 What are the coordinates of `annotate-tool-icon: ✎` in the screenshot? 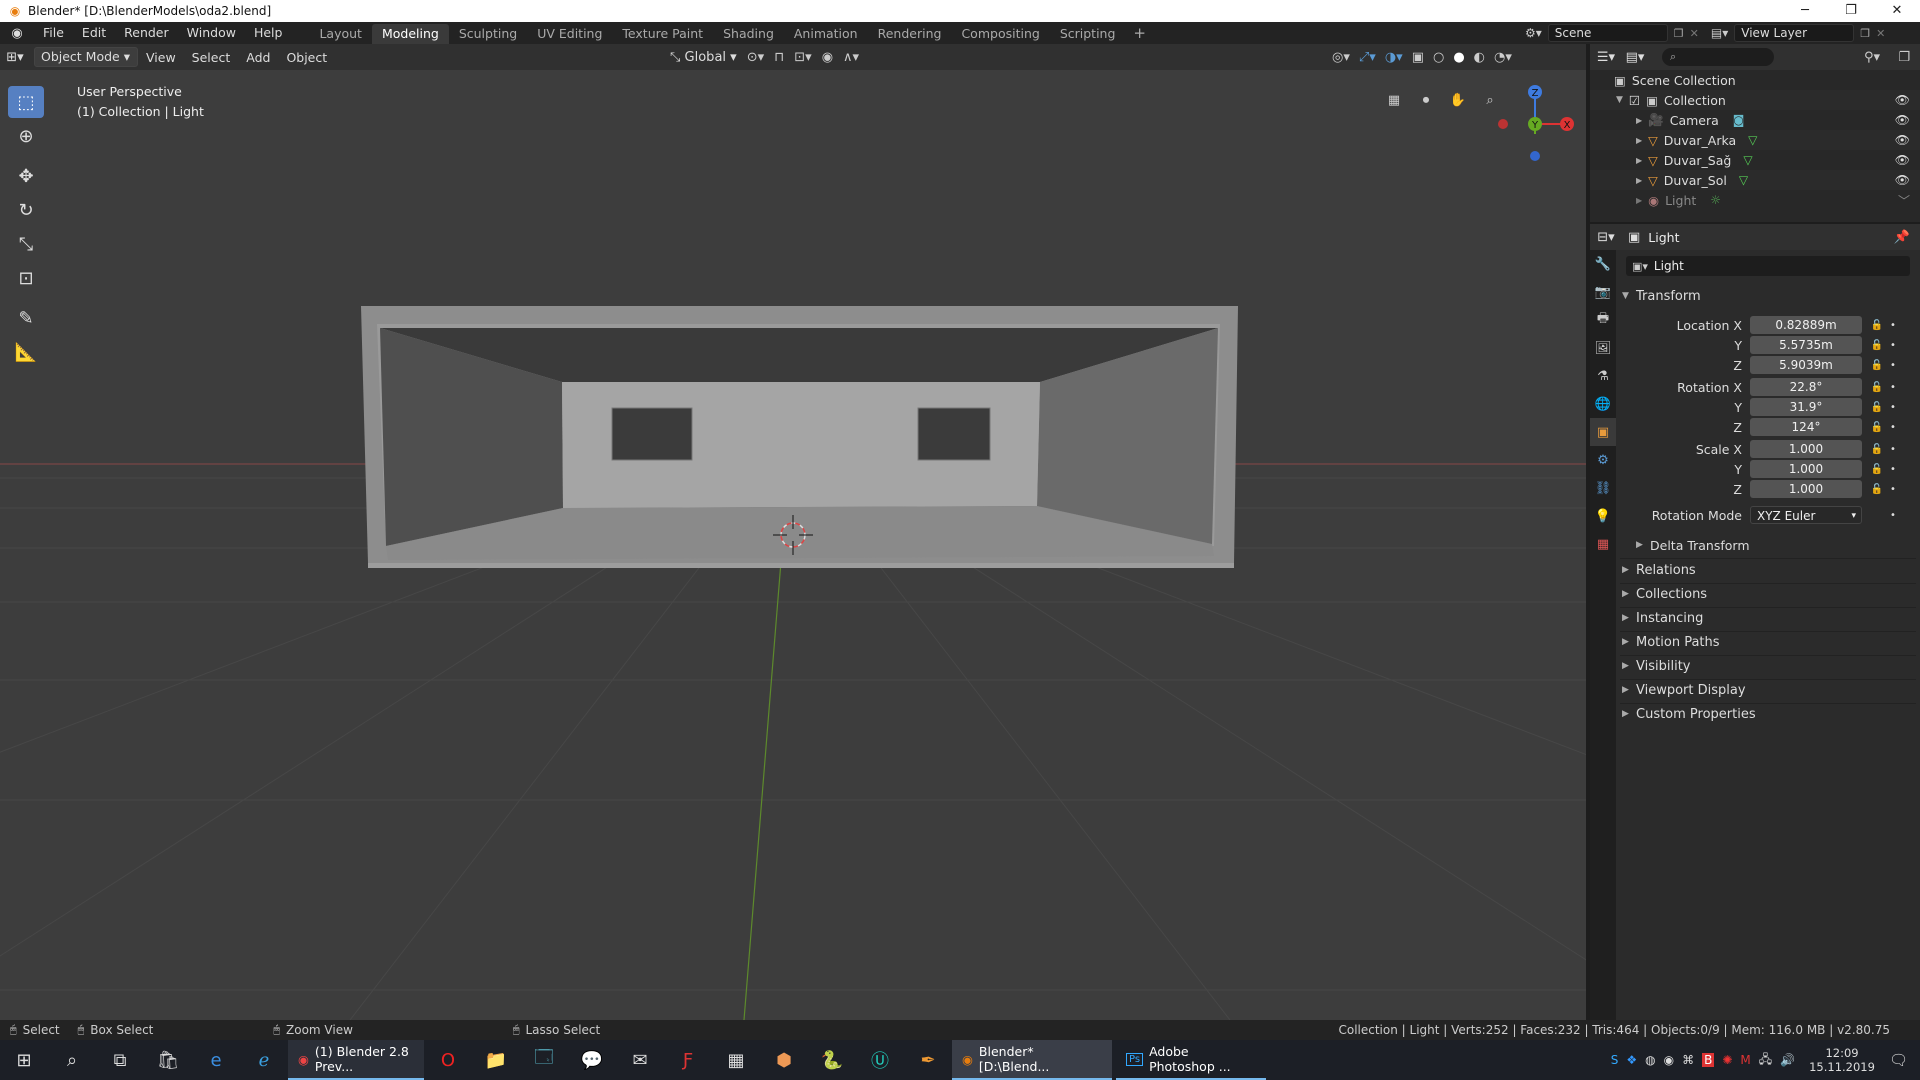 It's located at (26, 318).